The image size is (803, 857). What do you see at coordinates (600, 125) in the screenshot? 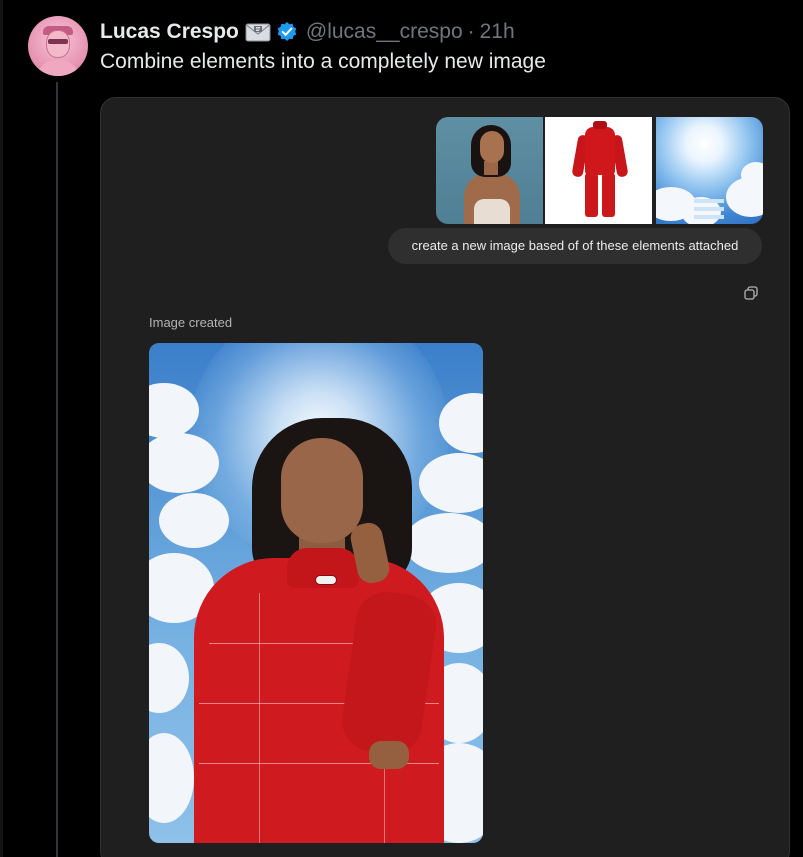
I see `suit-collar` at bounding box center [600, 125].